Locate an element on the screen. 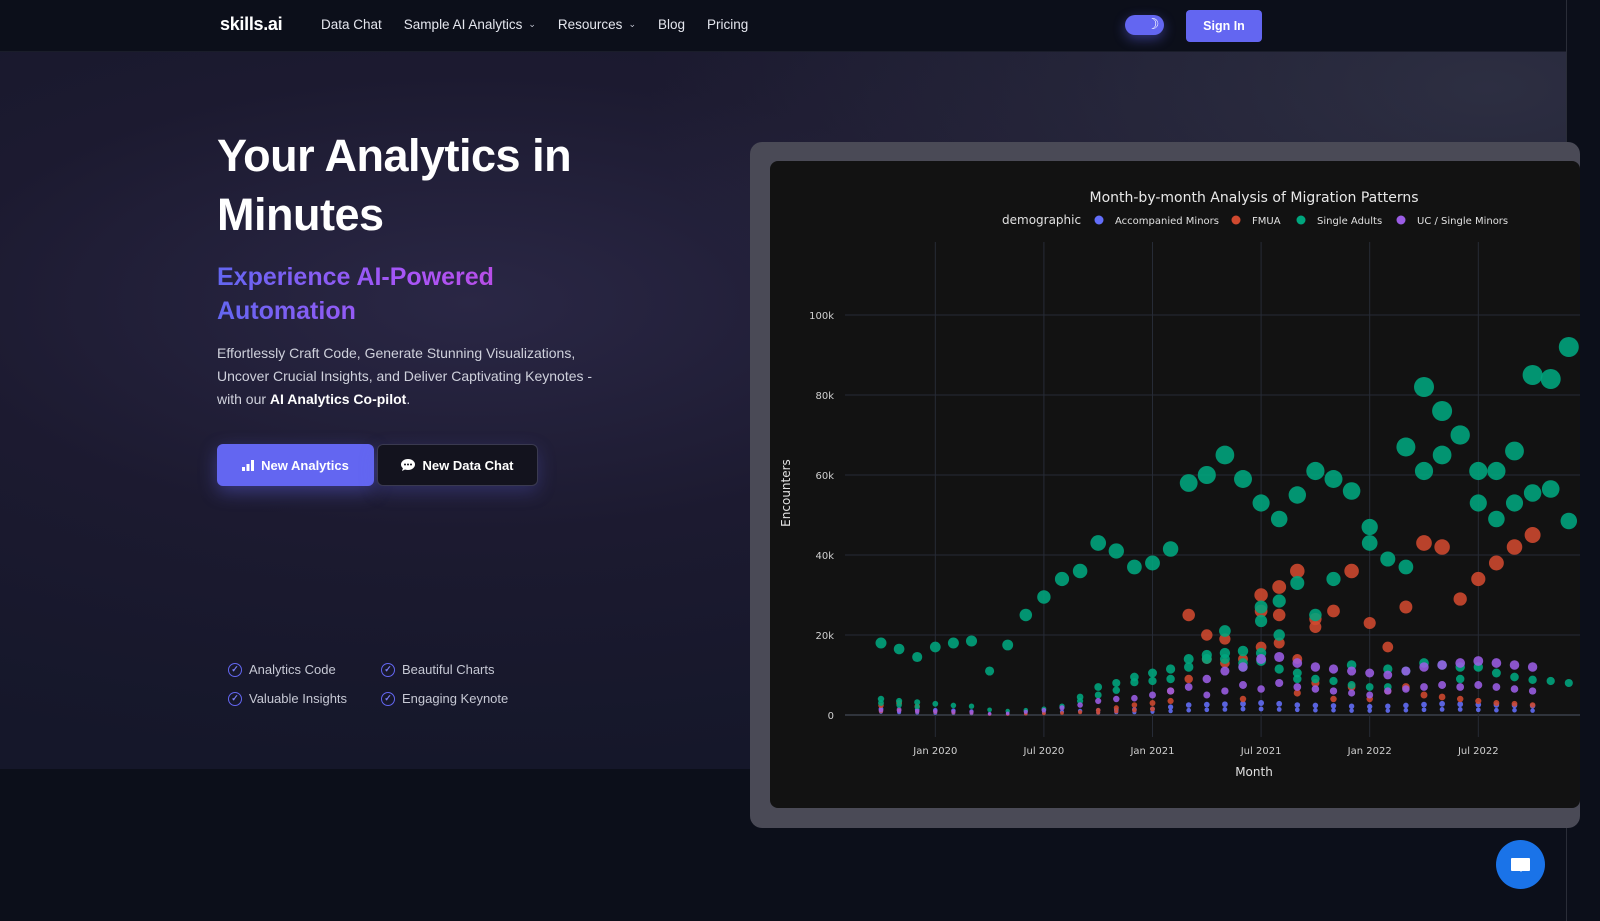 This screenshot has width=1600, height=921. x-tick-label: Jan 2022 is located at coordinates (1369, 751).